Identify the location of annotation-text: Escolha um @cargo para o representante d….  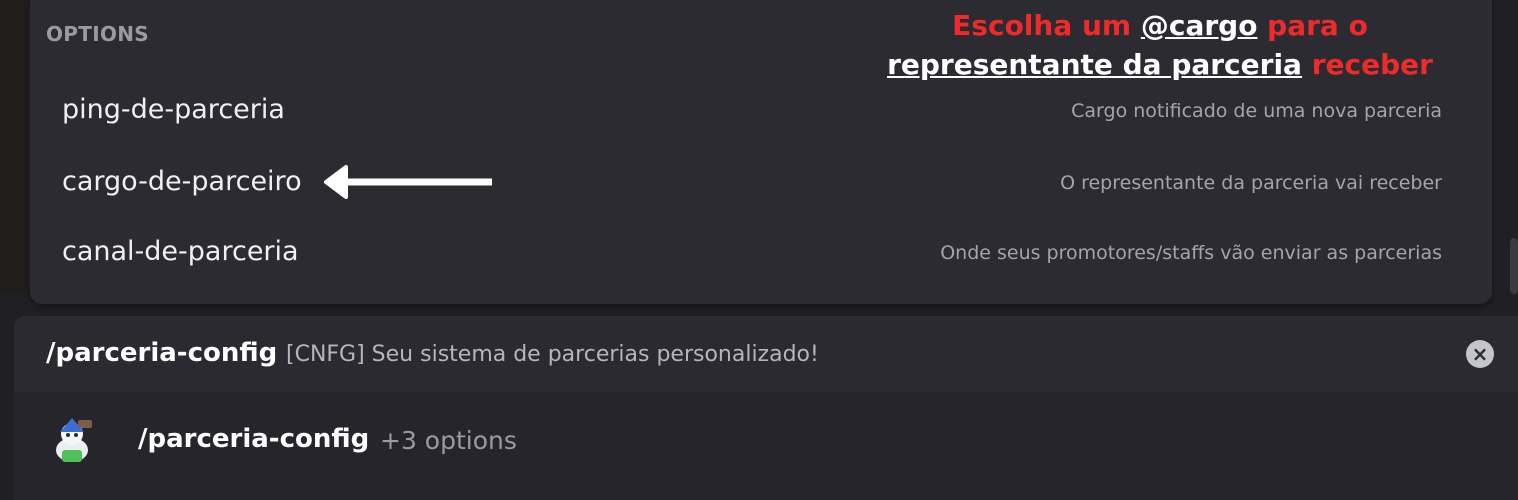
(1160, 45).